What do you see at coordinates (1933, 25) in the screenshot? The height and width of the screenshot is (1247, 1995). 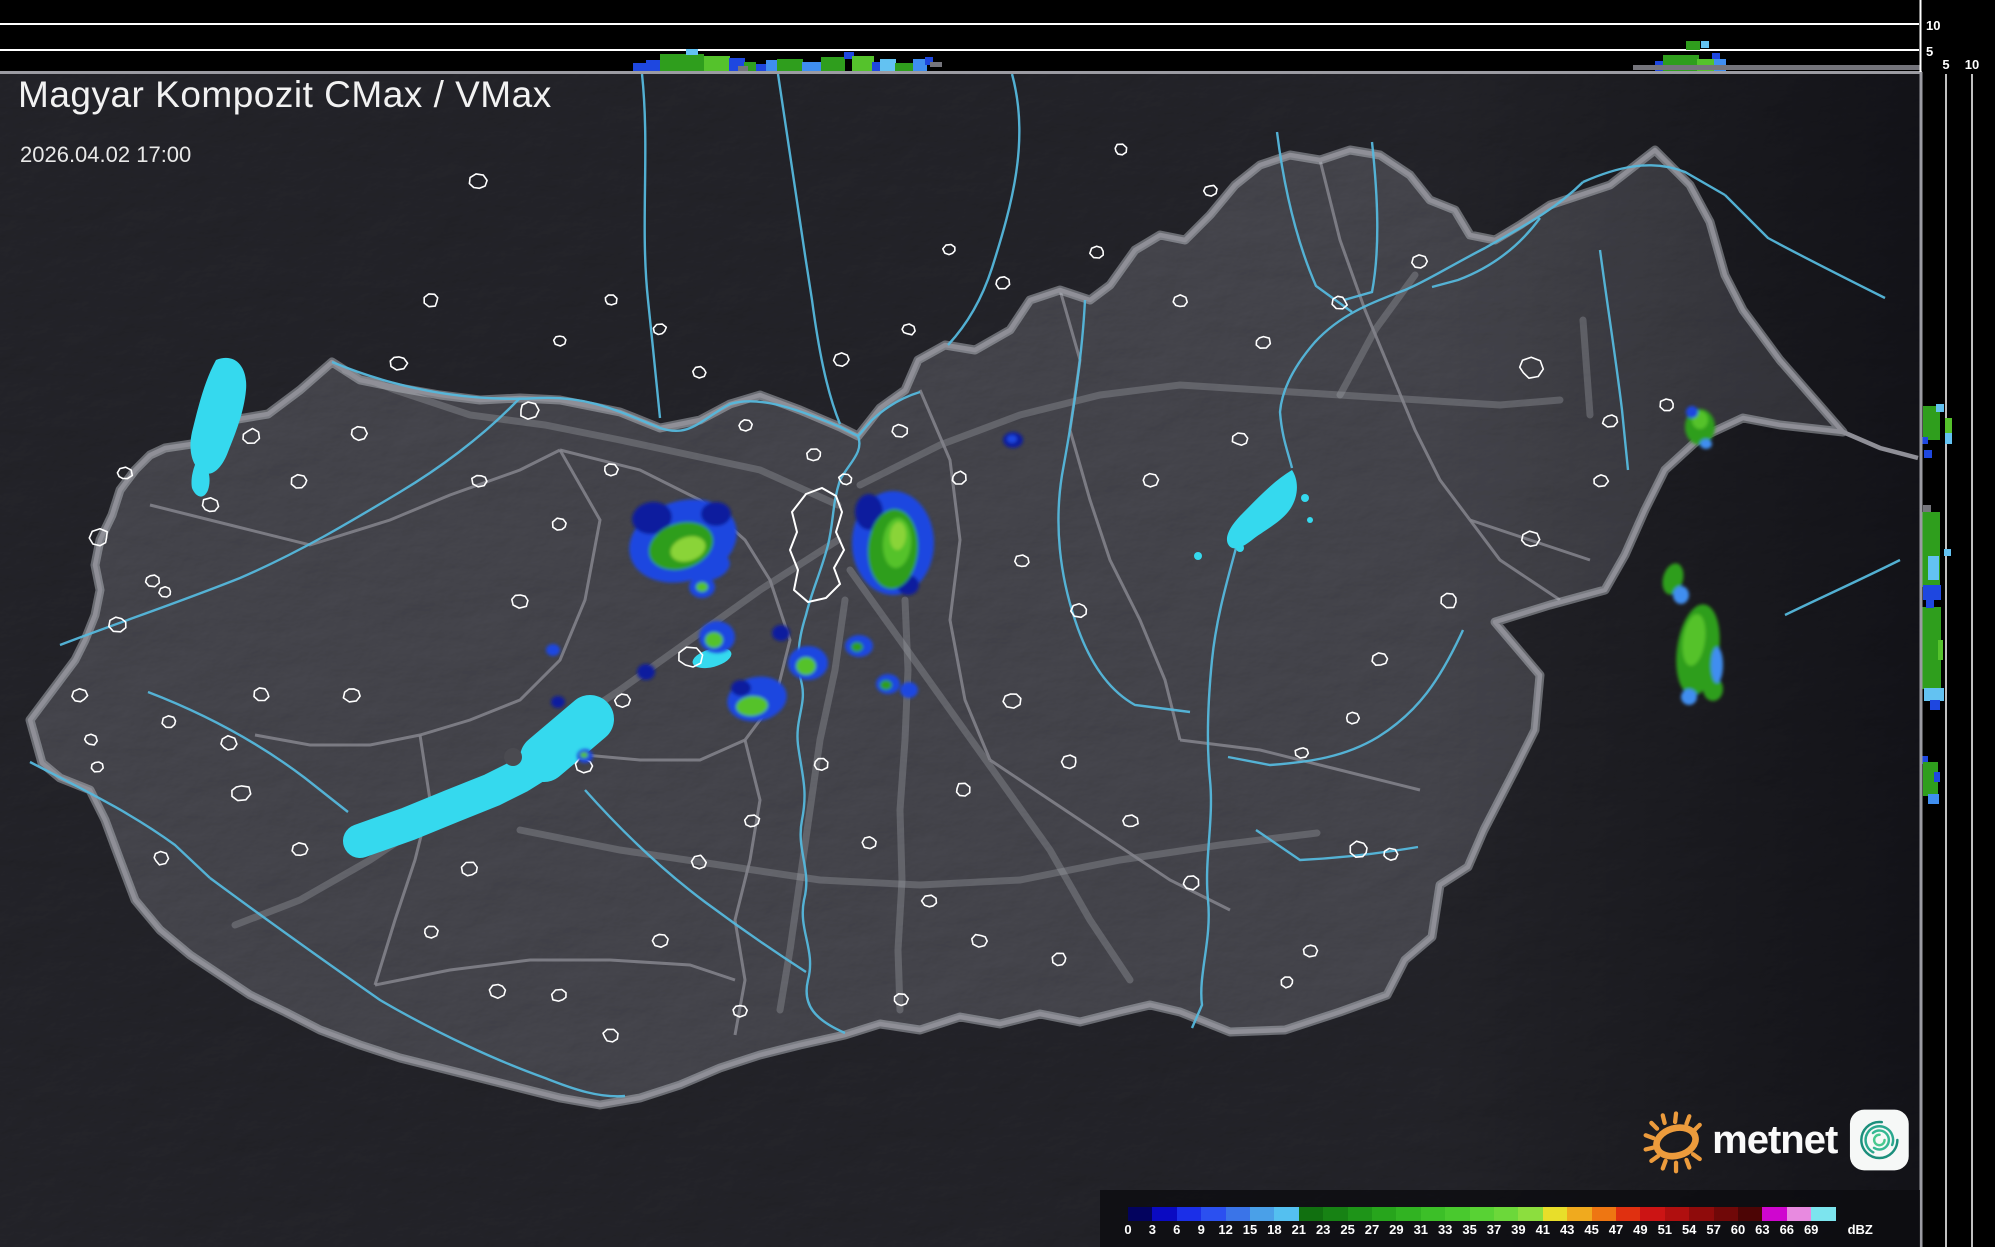 I see `height-axis-label: 10` at bounding box center [1933, 25].